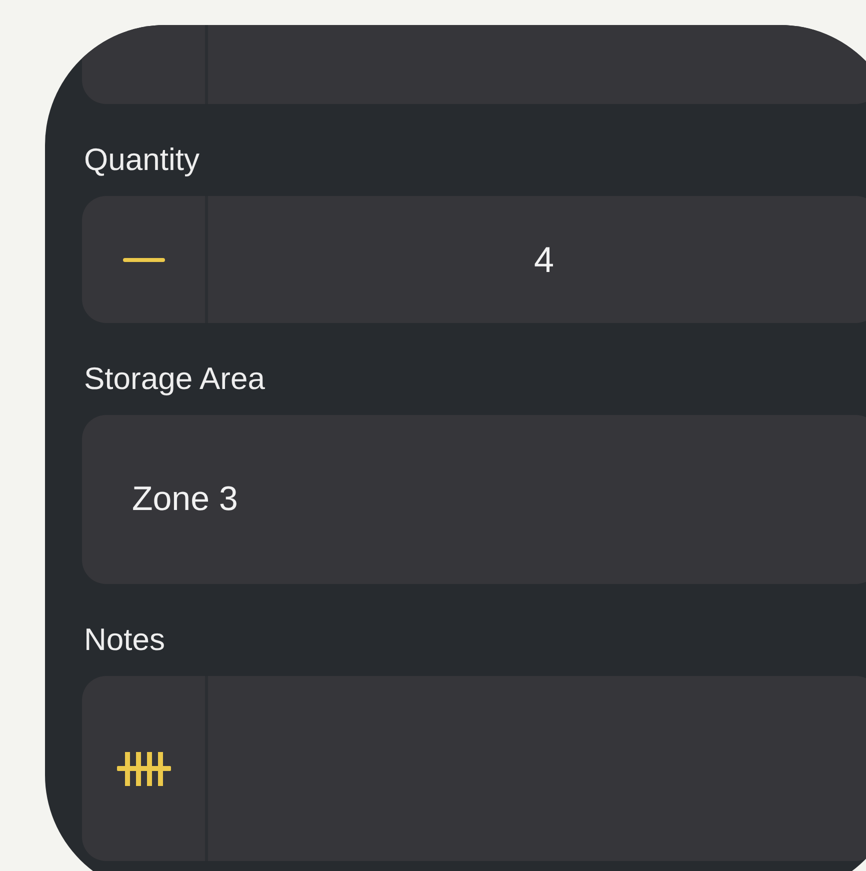 Image resolution: width=866 pixels, height=871 pixels. Describe the element at coordinates (544, 260) in the screenshot. I see `quantity-value: 4` at that location.